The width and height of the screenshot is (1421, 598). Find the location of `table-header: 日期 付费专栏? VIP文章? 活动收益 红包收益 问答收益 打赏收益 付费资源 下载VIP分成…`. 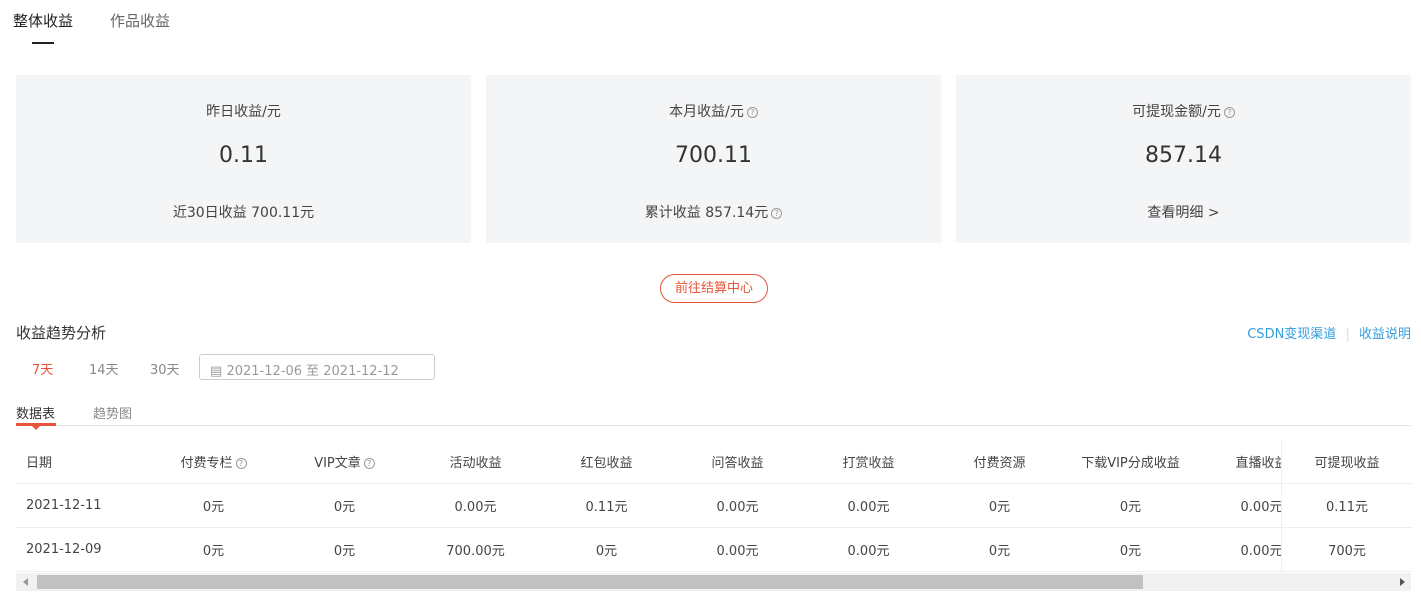

table-header: 日期 付费专栏? VIP文章? 活动收益 红包收益 问答收益 打赏收益 付费资源 下载VIP分成… is located at coordinates (648, 462).